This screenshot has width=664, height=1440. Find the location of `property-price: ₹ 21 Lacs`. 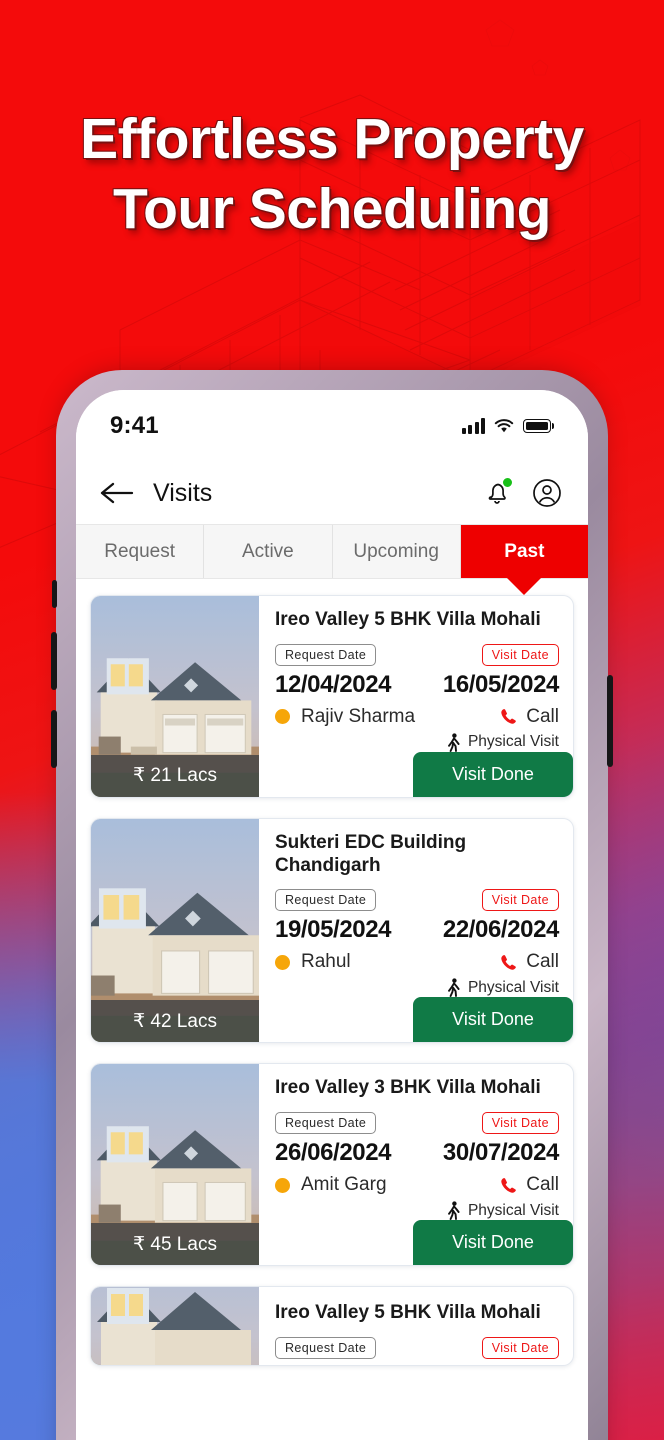

property-price: ₹ 21 Lacs is located at coordinates (175, 775).